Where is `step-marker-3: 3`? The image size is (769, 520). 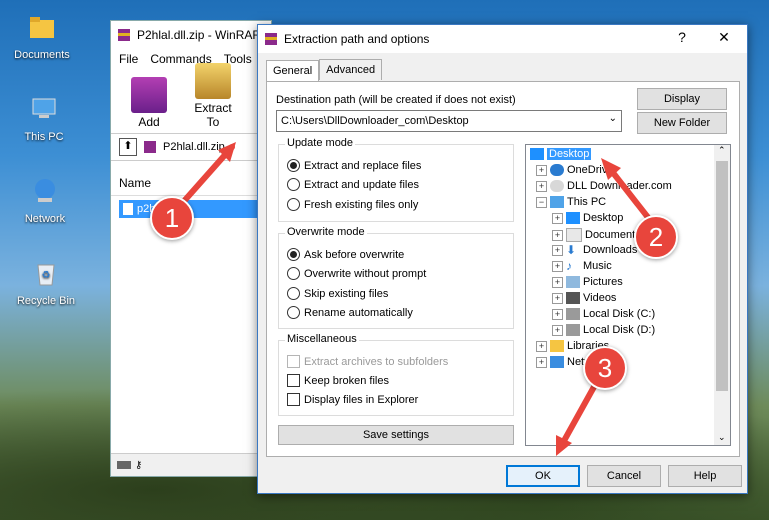
step-marker-3: 3 is located at coordinates (605, 368).